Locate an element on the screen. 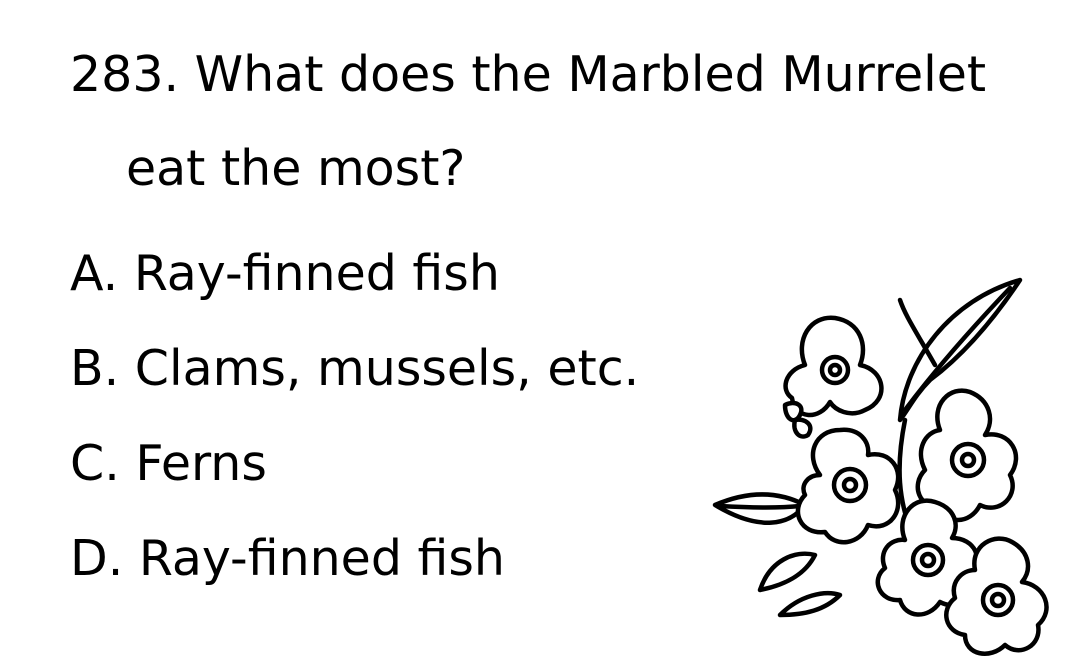 The height and width of the screenshot is (663, 1080). choice-letter: B. is located at coordinates (95, 368).